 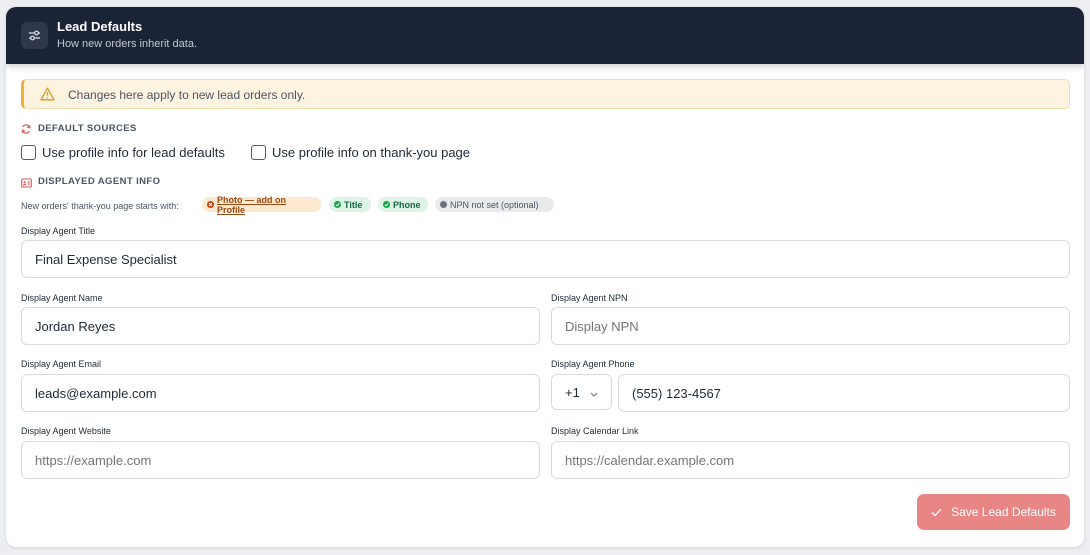 I want to click on thank-you-starts-label: New orders' thank-you page starts with:, so click(x=100, y=206).